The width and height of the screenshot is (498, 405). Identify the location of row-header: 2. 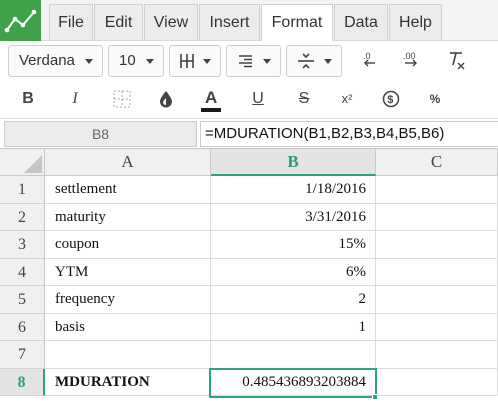
(22, 217).